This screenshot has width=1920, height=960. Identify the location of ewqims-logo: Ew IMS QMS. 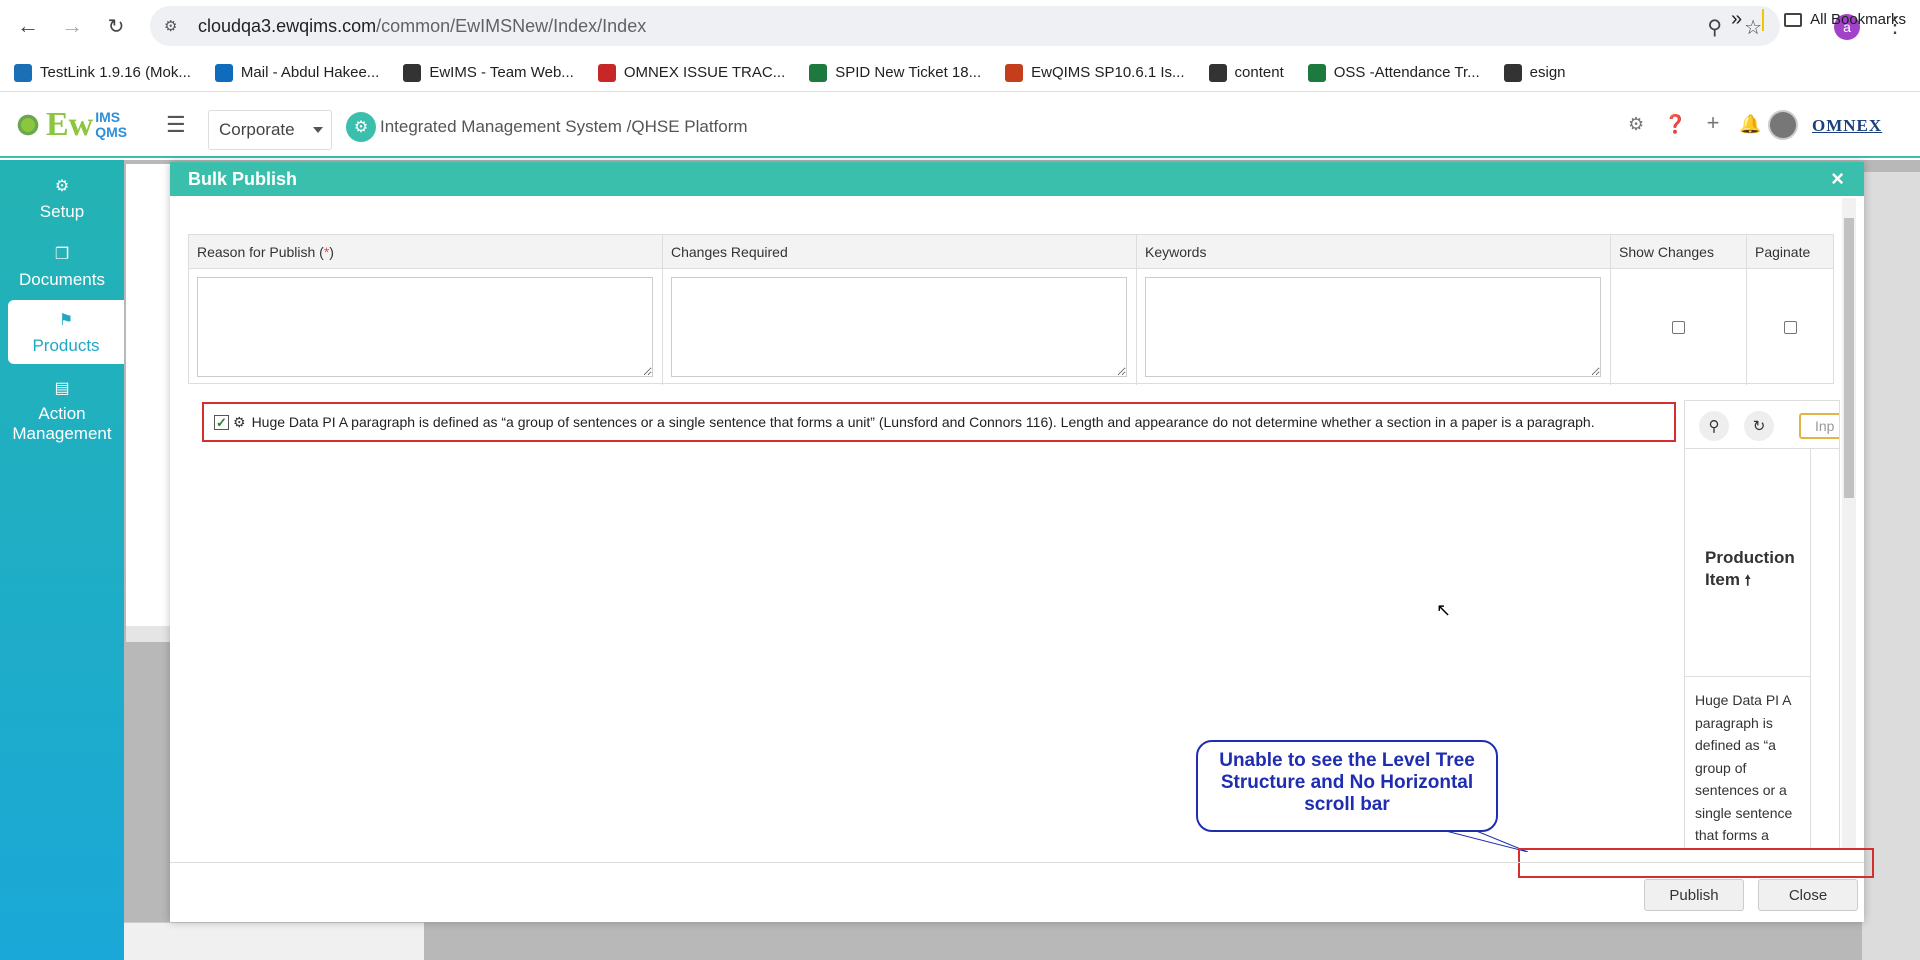
(69, 125).